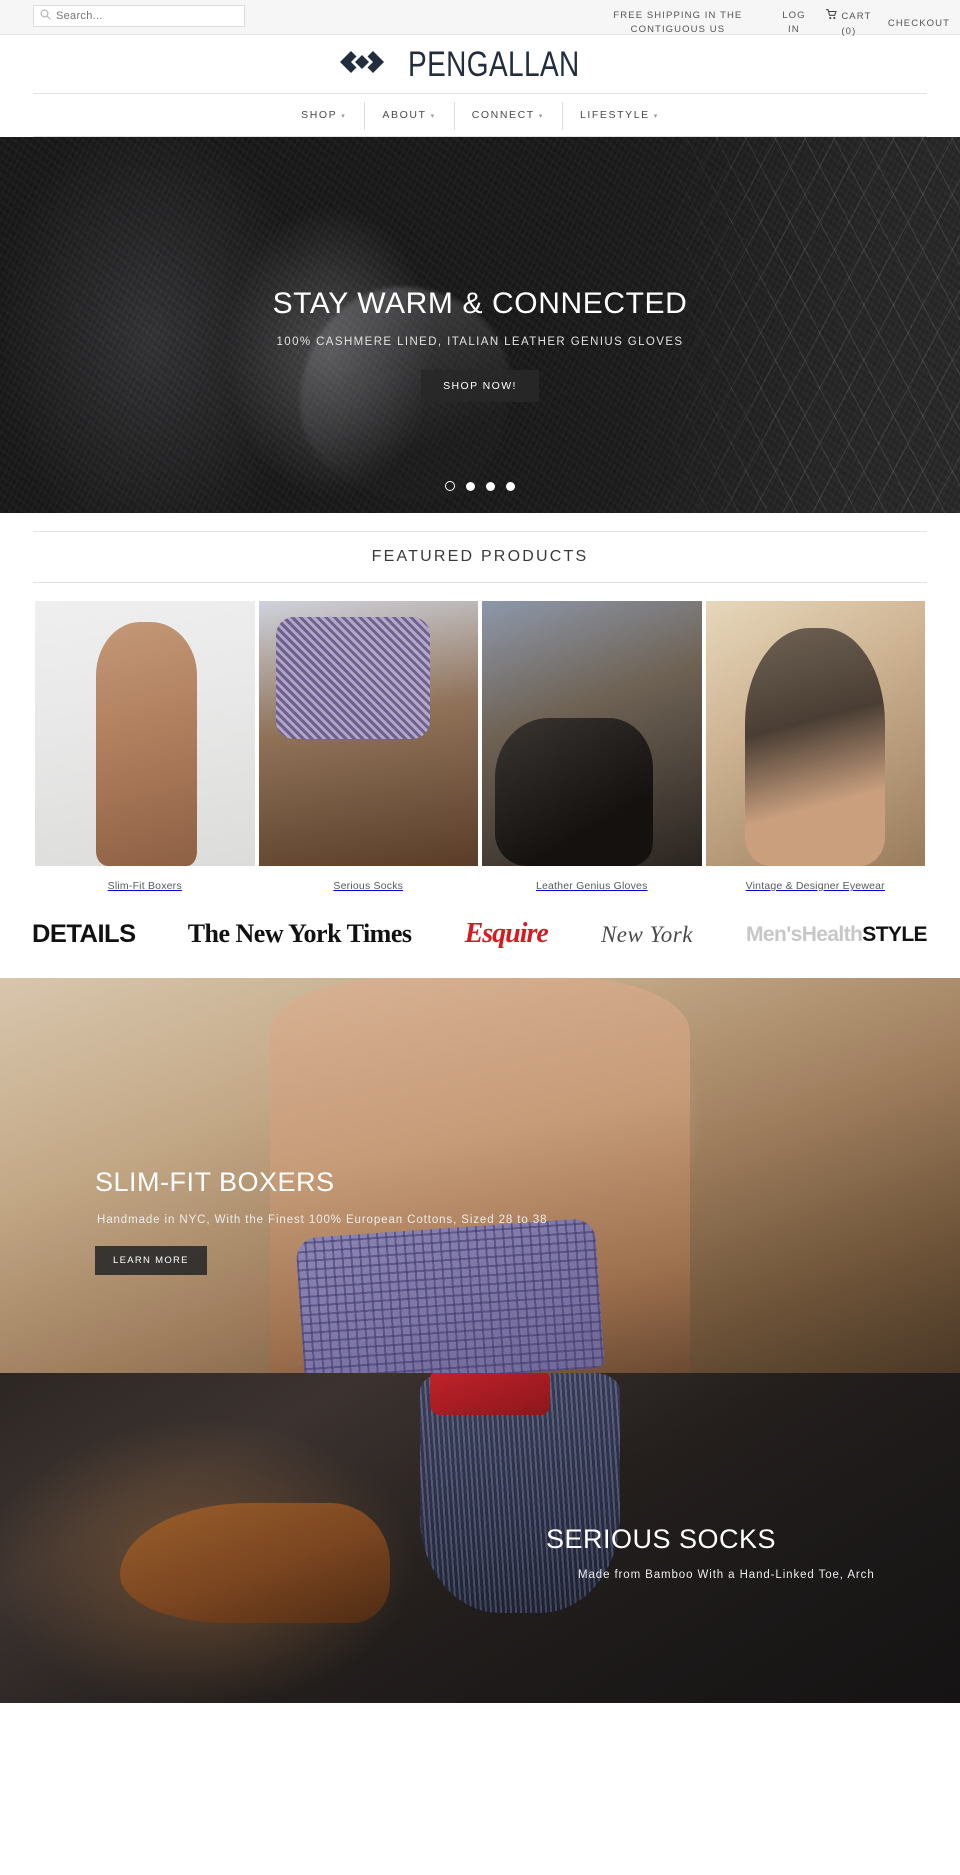  I want to click on featured-title: FEATURED PRODUCTS, so click(480, 556).